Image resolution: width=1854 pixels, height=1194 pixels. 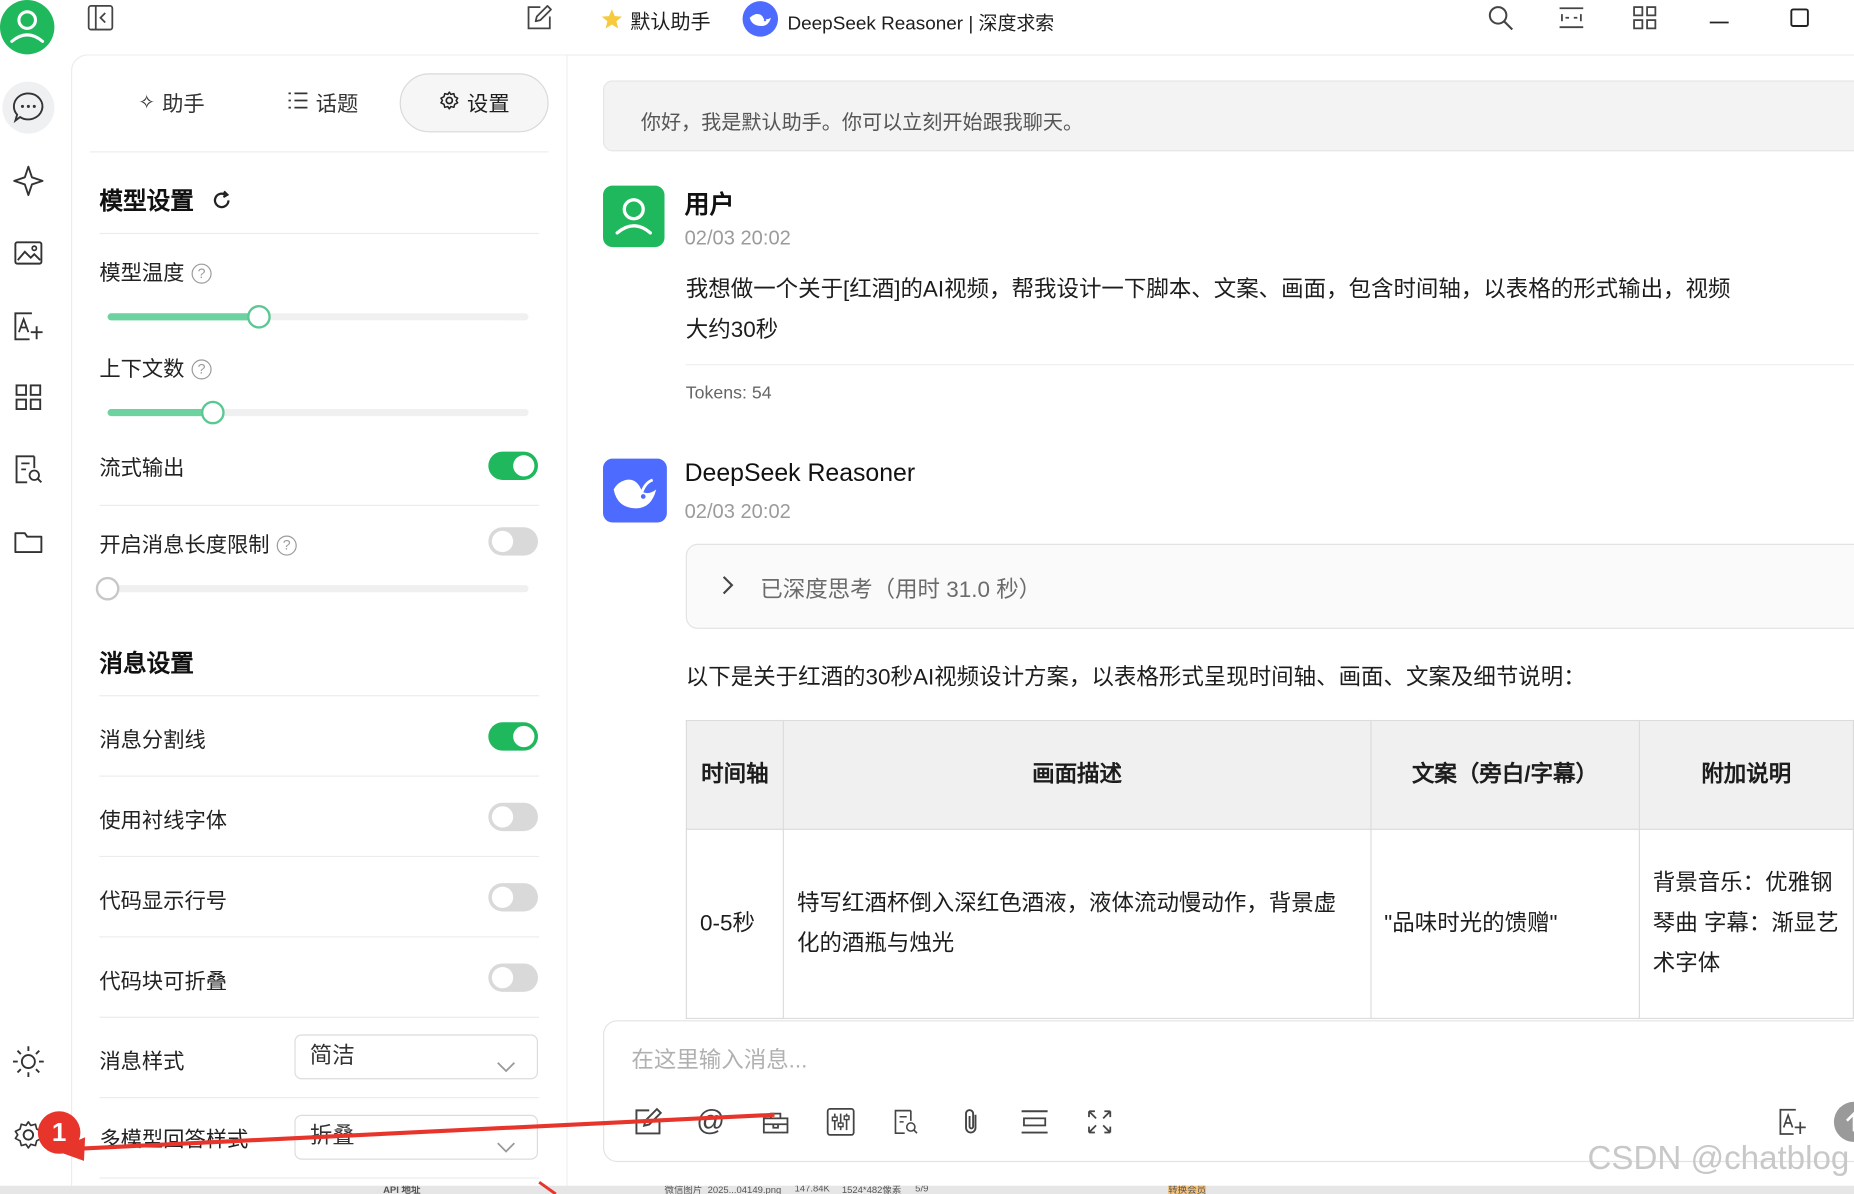 What do you see at coordinates (1718, 1158) in the screenshot?
I see `watermark: CSDN @chatblog` at bounding box center [1718, 1158].